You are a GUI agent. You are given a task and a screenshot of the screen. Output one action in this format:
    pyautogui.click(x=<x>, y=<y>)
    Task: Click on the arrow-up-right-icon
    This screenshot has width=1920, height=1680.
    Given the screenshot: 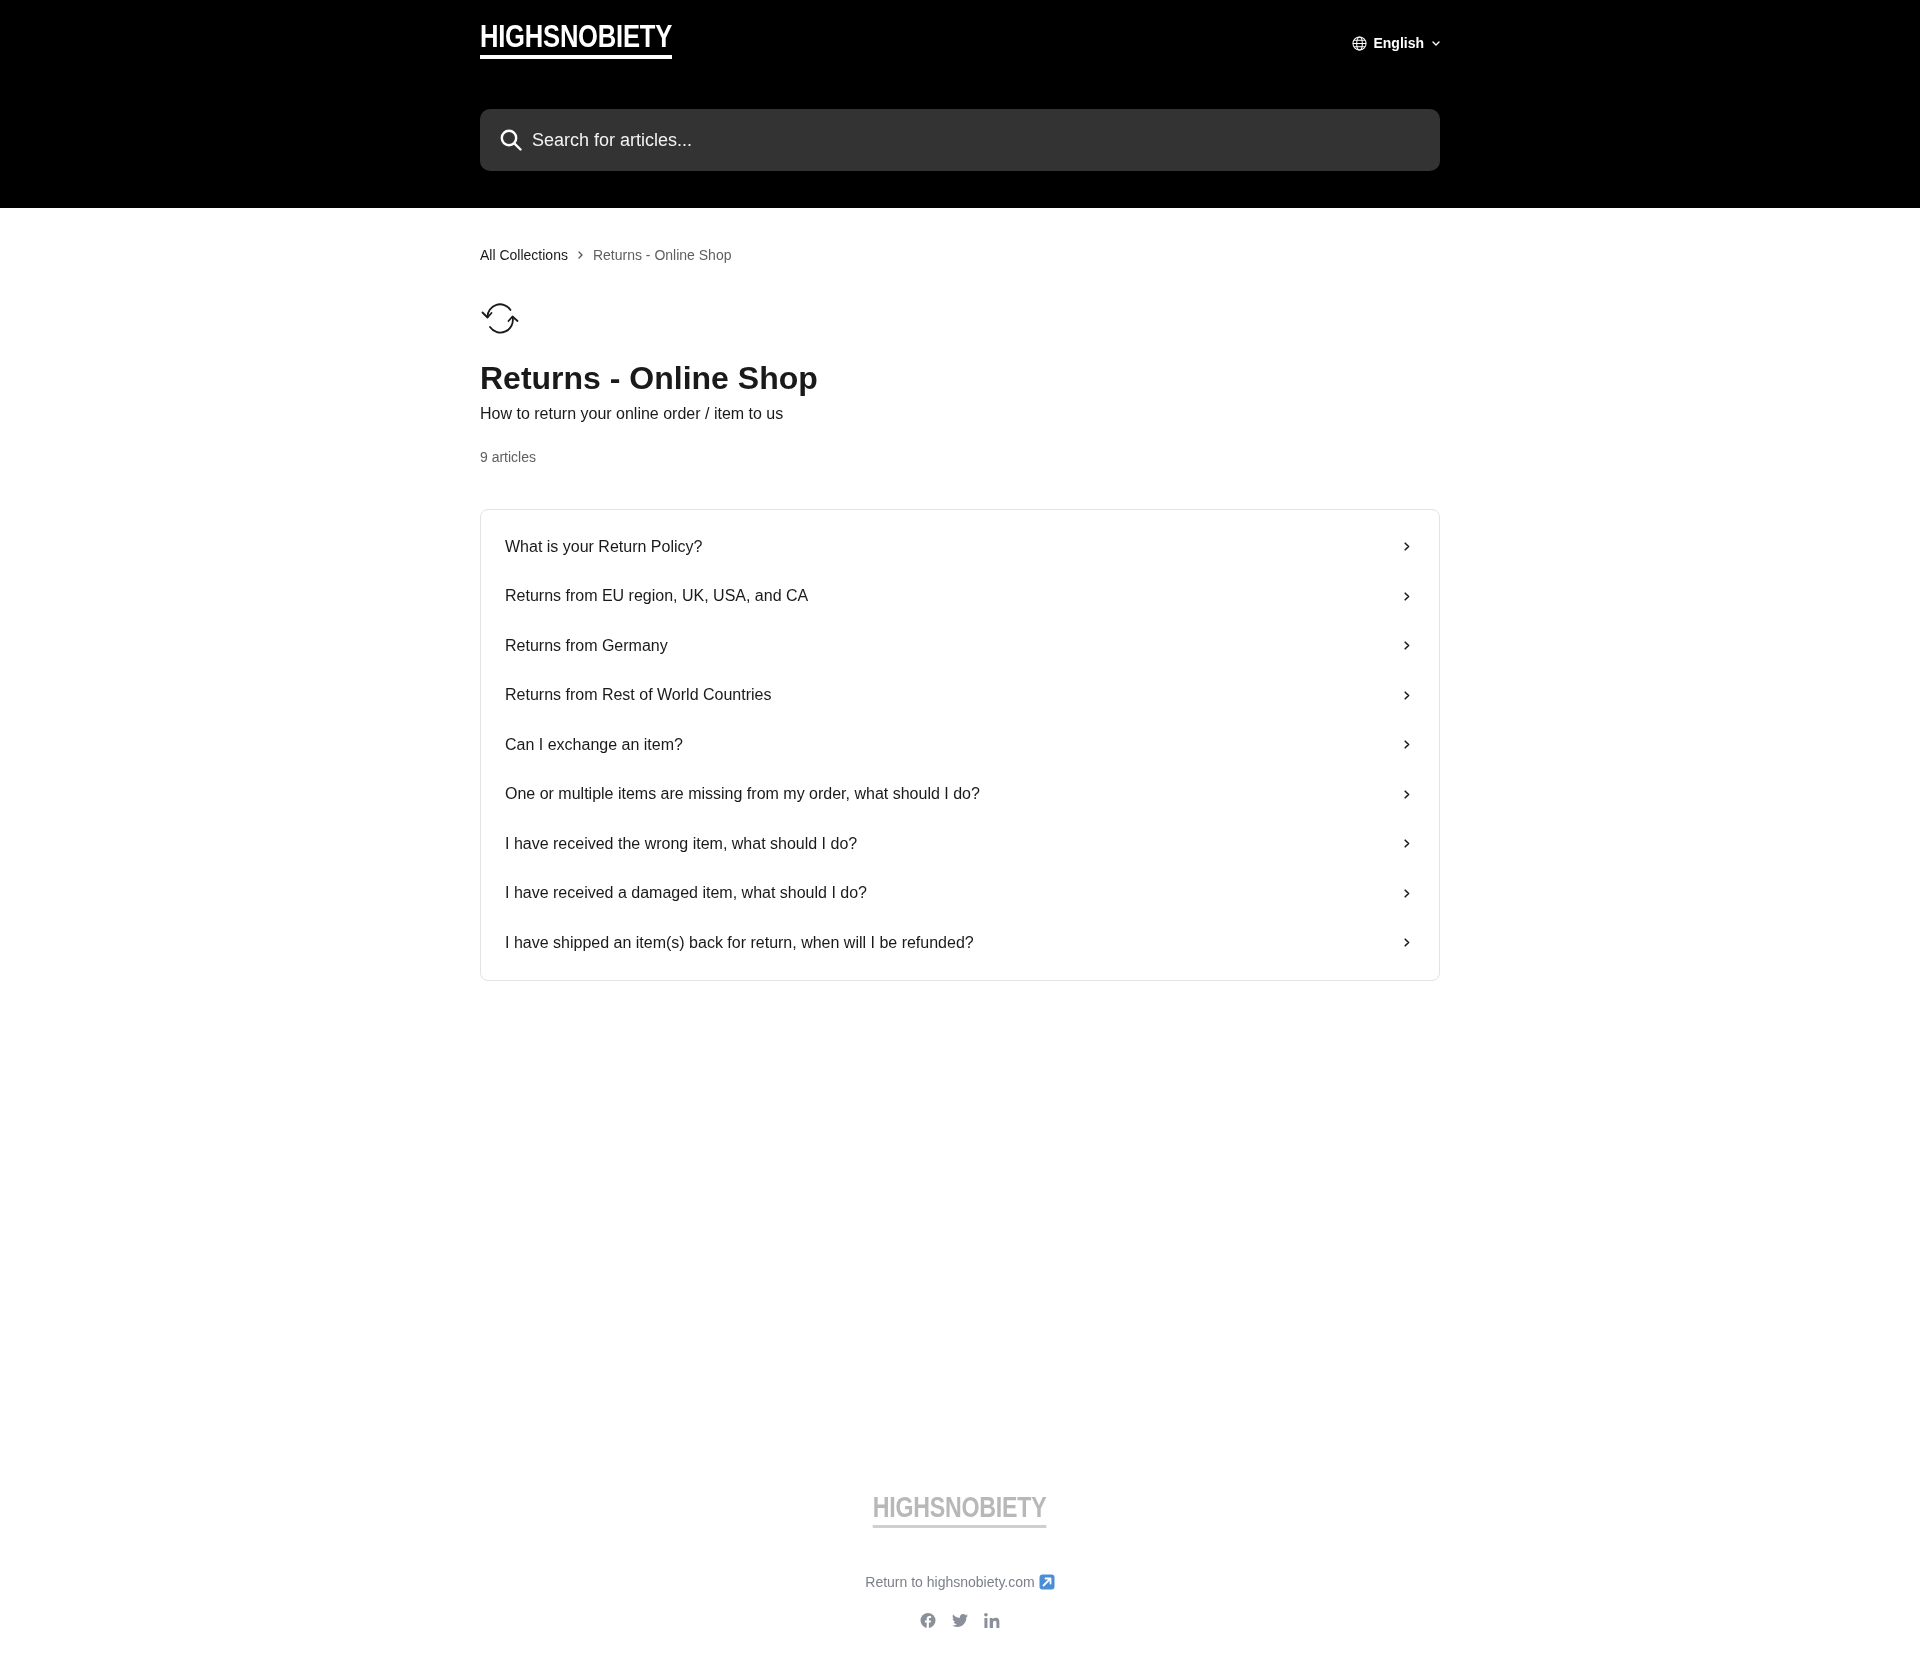 What is the action you would take?
    pyautogui.click(x=1046, y=1582)
    